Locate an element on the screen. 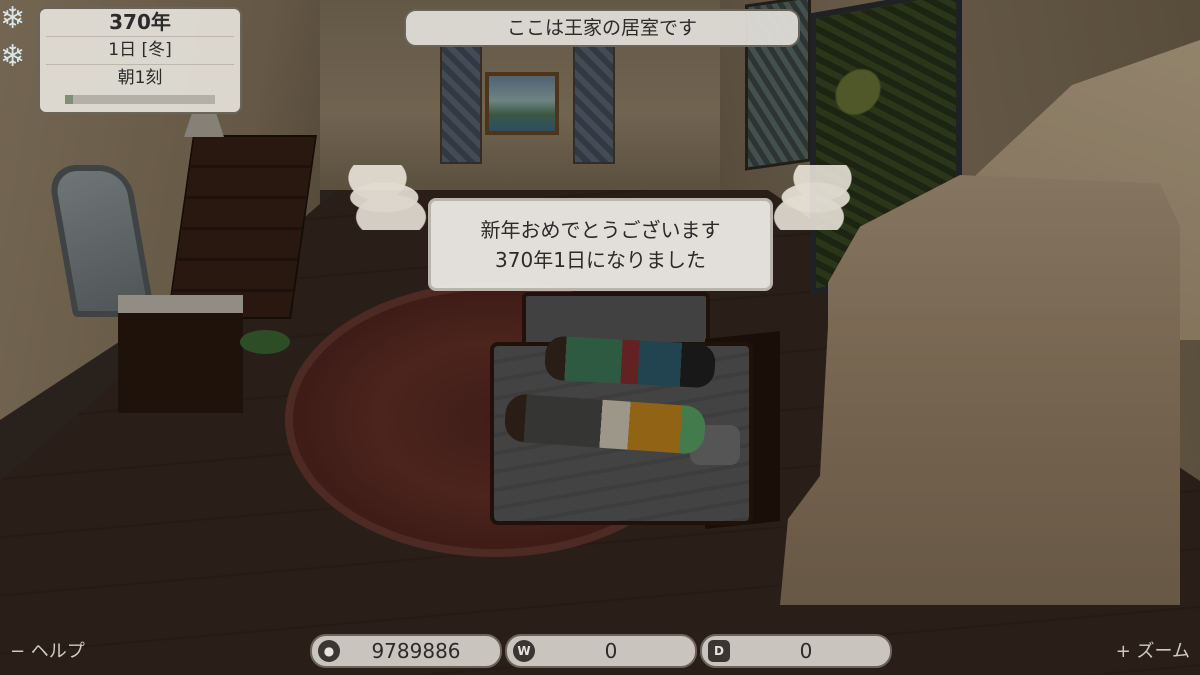 Image resolution: width=1200 pixels, height=675 pixels. date-panel: 370年 1日 [冬] 朝1刻 is located at coordinates (140, 60).